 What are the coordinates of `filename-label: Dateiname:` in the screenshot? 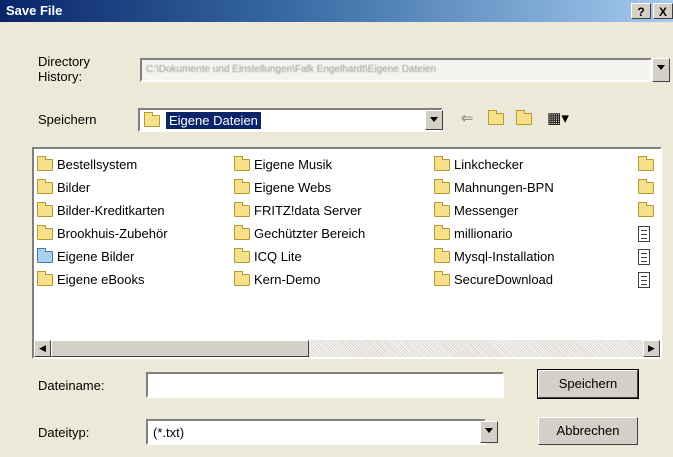 It's located at (71, 385).